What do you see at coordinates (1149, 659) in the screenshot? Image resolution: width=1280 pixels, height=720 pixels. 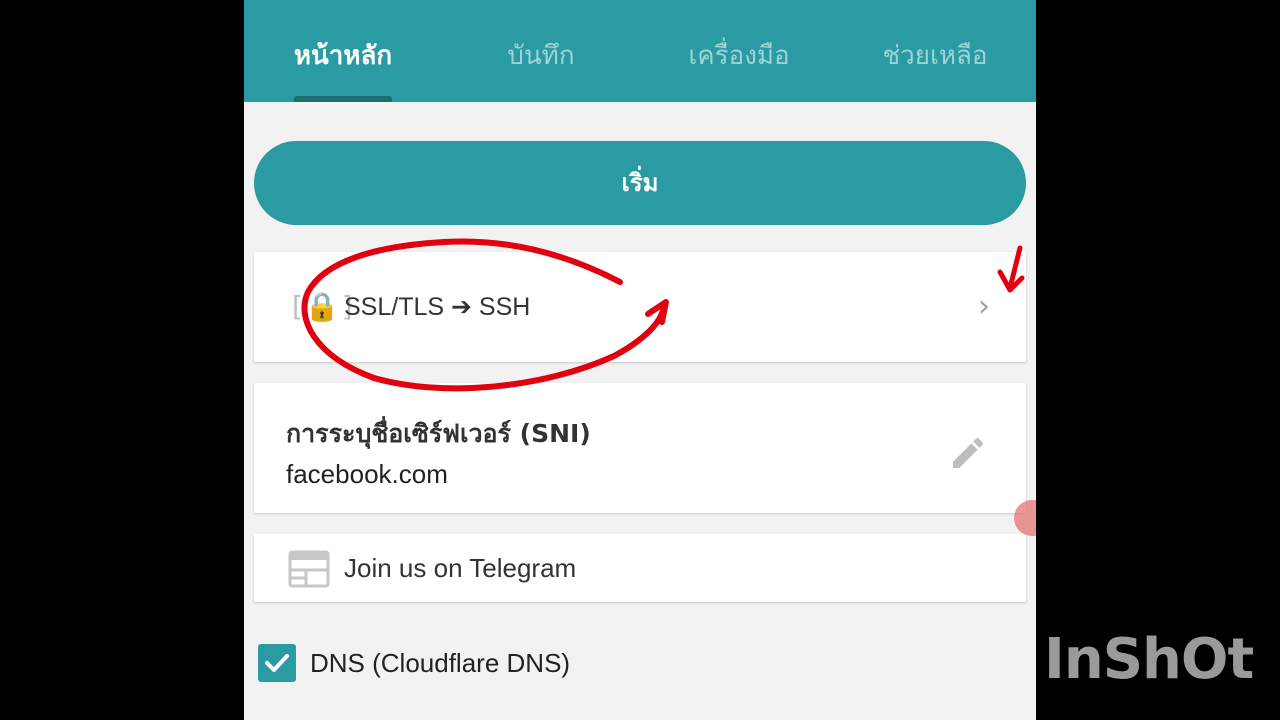 I see `inshot-watermark: InShOt` at bounding box center [1149, 659].